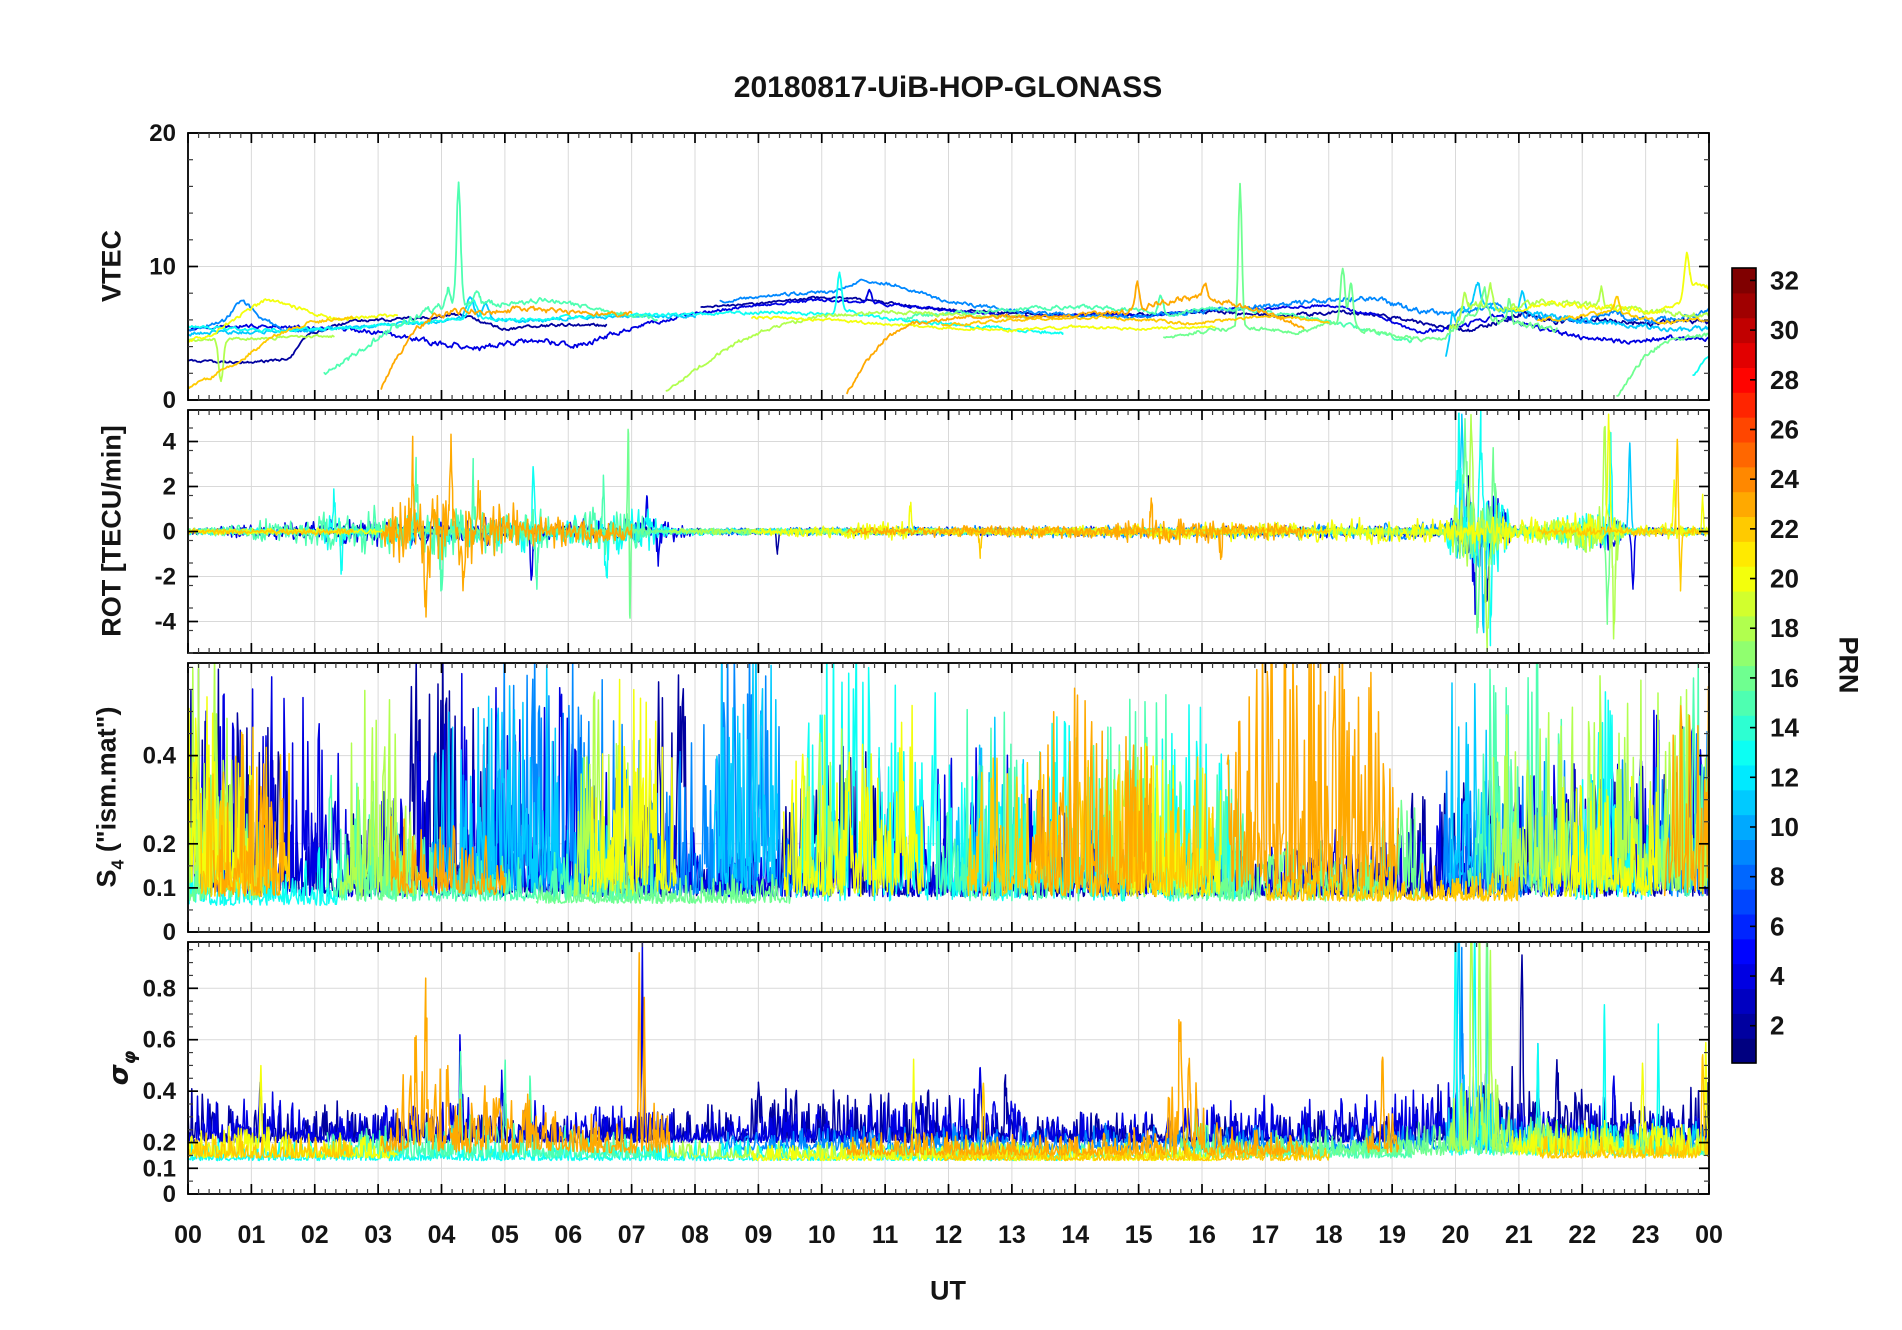 This screenshot has width=1902, height=1330. What do you see at coordinates (162, 133) in the screenshot?
I see `y-tick-label: 20` at bounding box center [162, 133].